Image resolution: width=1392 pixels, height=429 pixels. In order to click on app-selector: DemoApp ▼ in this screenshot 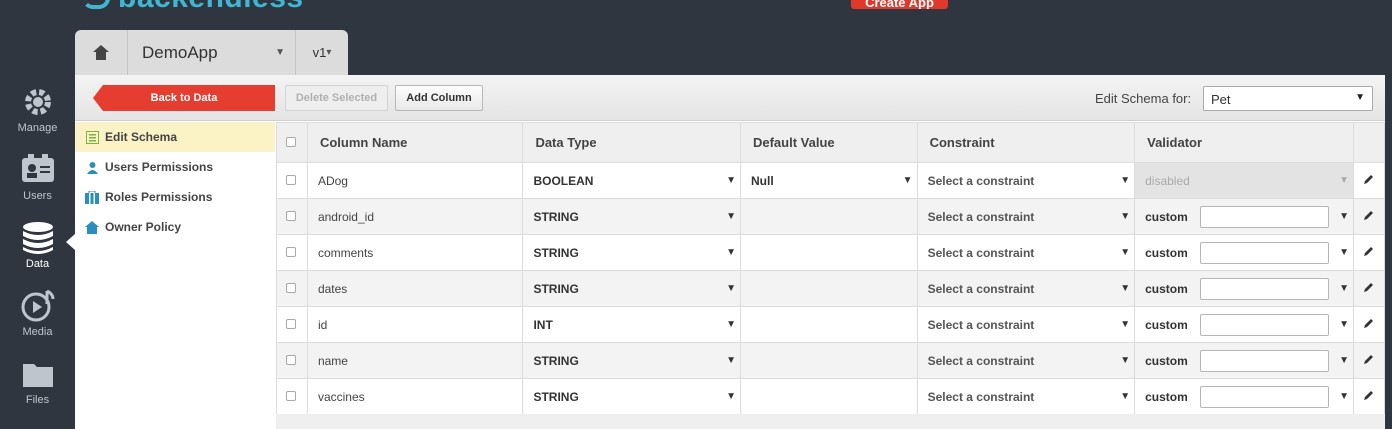, I will do `click(212, 52)`.